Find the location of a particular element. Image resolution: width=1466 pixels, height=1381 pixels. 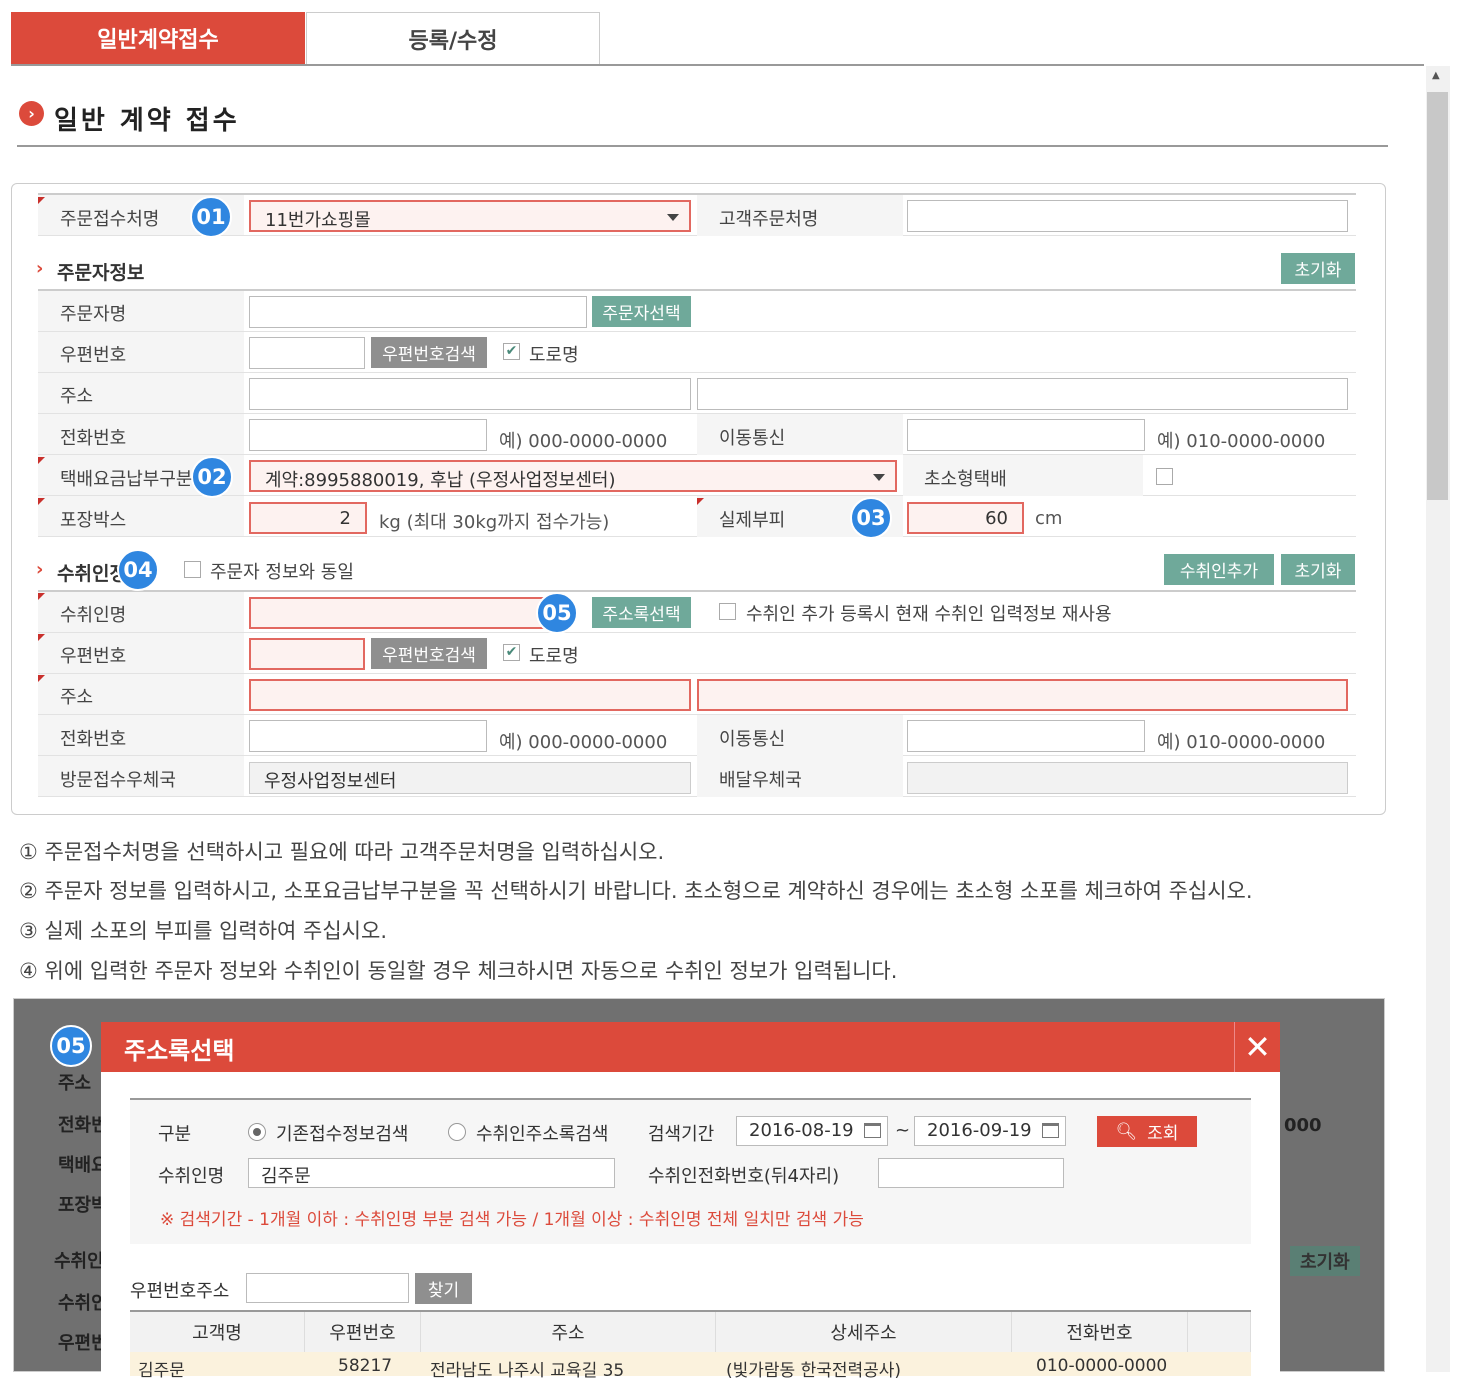

receiver-name-input: 김주문 is located at coordinates (431, 1173).